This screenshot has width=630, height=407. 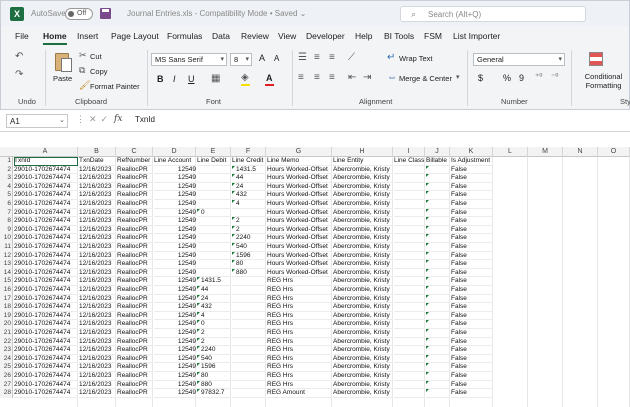 What do you see at coordinates (472, 161) in the screenshot?
I see `cell: Is Adjustment` at bounding box center [472, 161].